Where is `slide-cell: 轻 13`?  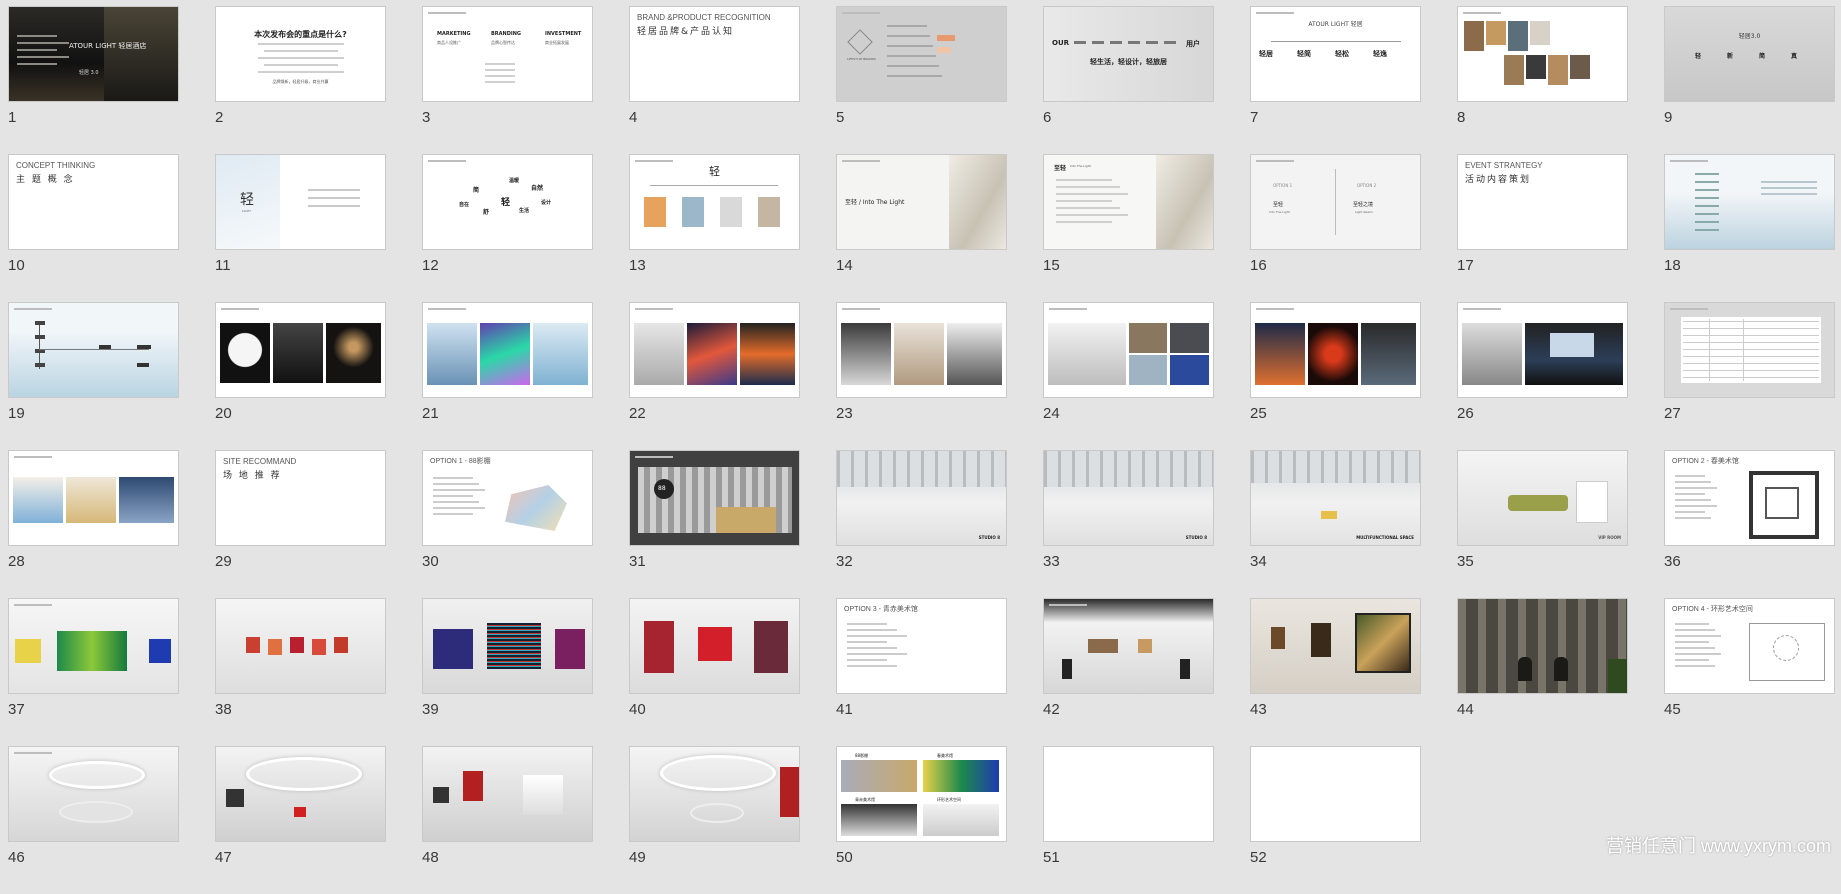 slide-cell: 轻 13 is located at coordinates (714, 228).